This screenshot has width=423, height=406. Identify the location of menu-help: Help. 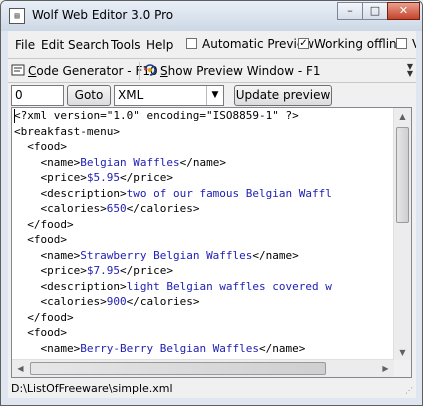
(159, 45).